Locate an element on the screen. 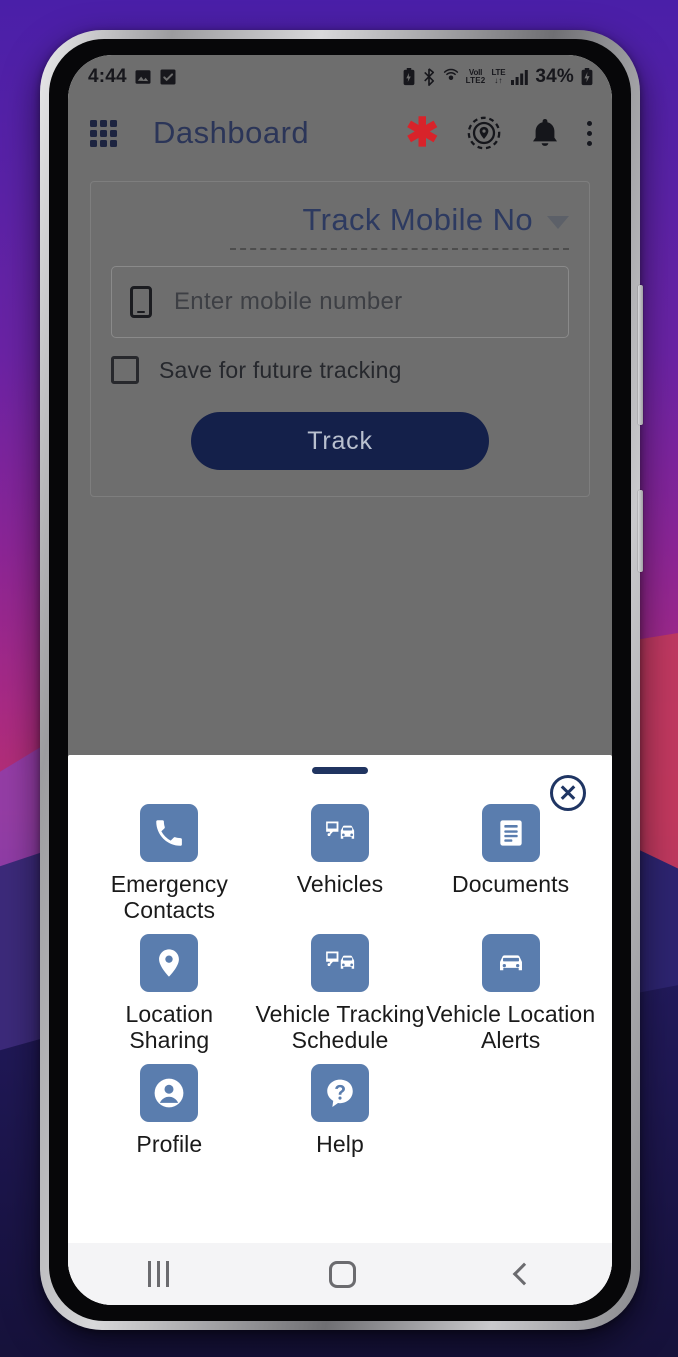 Image resolution: width=678 pixels, height=1357 pixels. menu-item-label: Vehicle Tracking Schedule is located at coordinates (340, 1027).